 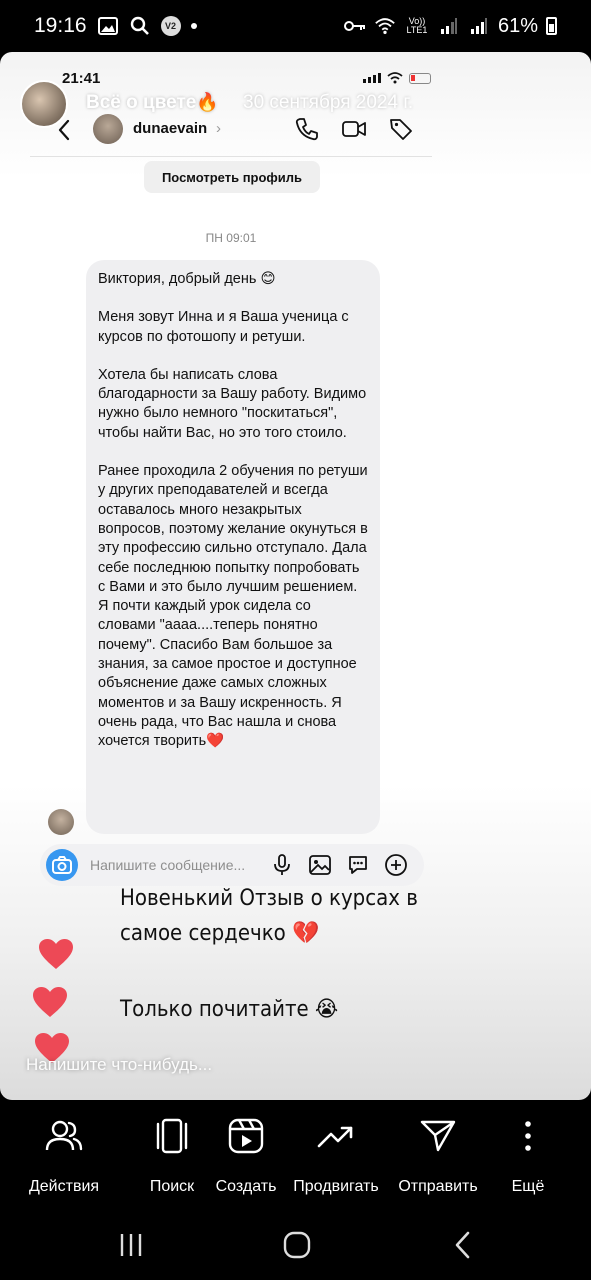 What do you see at coordinates (246, 1156) in the screenshot?
I see `create-button: Создать` at bounding box center [246, 1156].